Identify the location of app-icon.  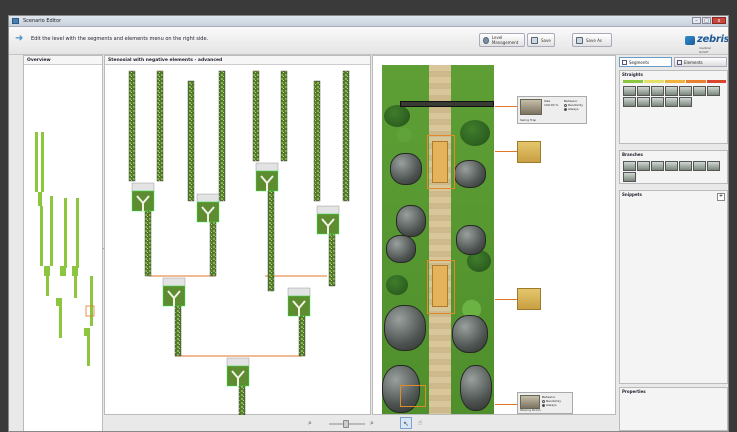
(15, 21).